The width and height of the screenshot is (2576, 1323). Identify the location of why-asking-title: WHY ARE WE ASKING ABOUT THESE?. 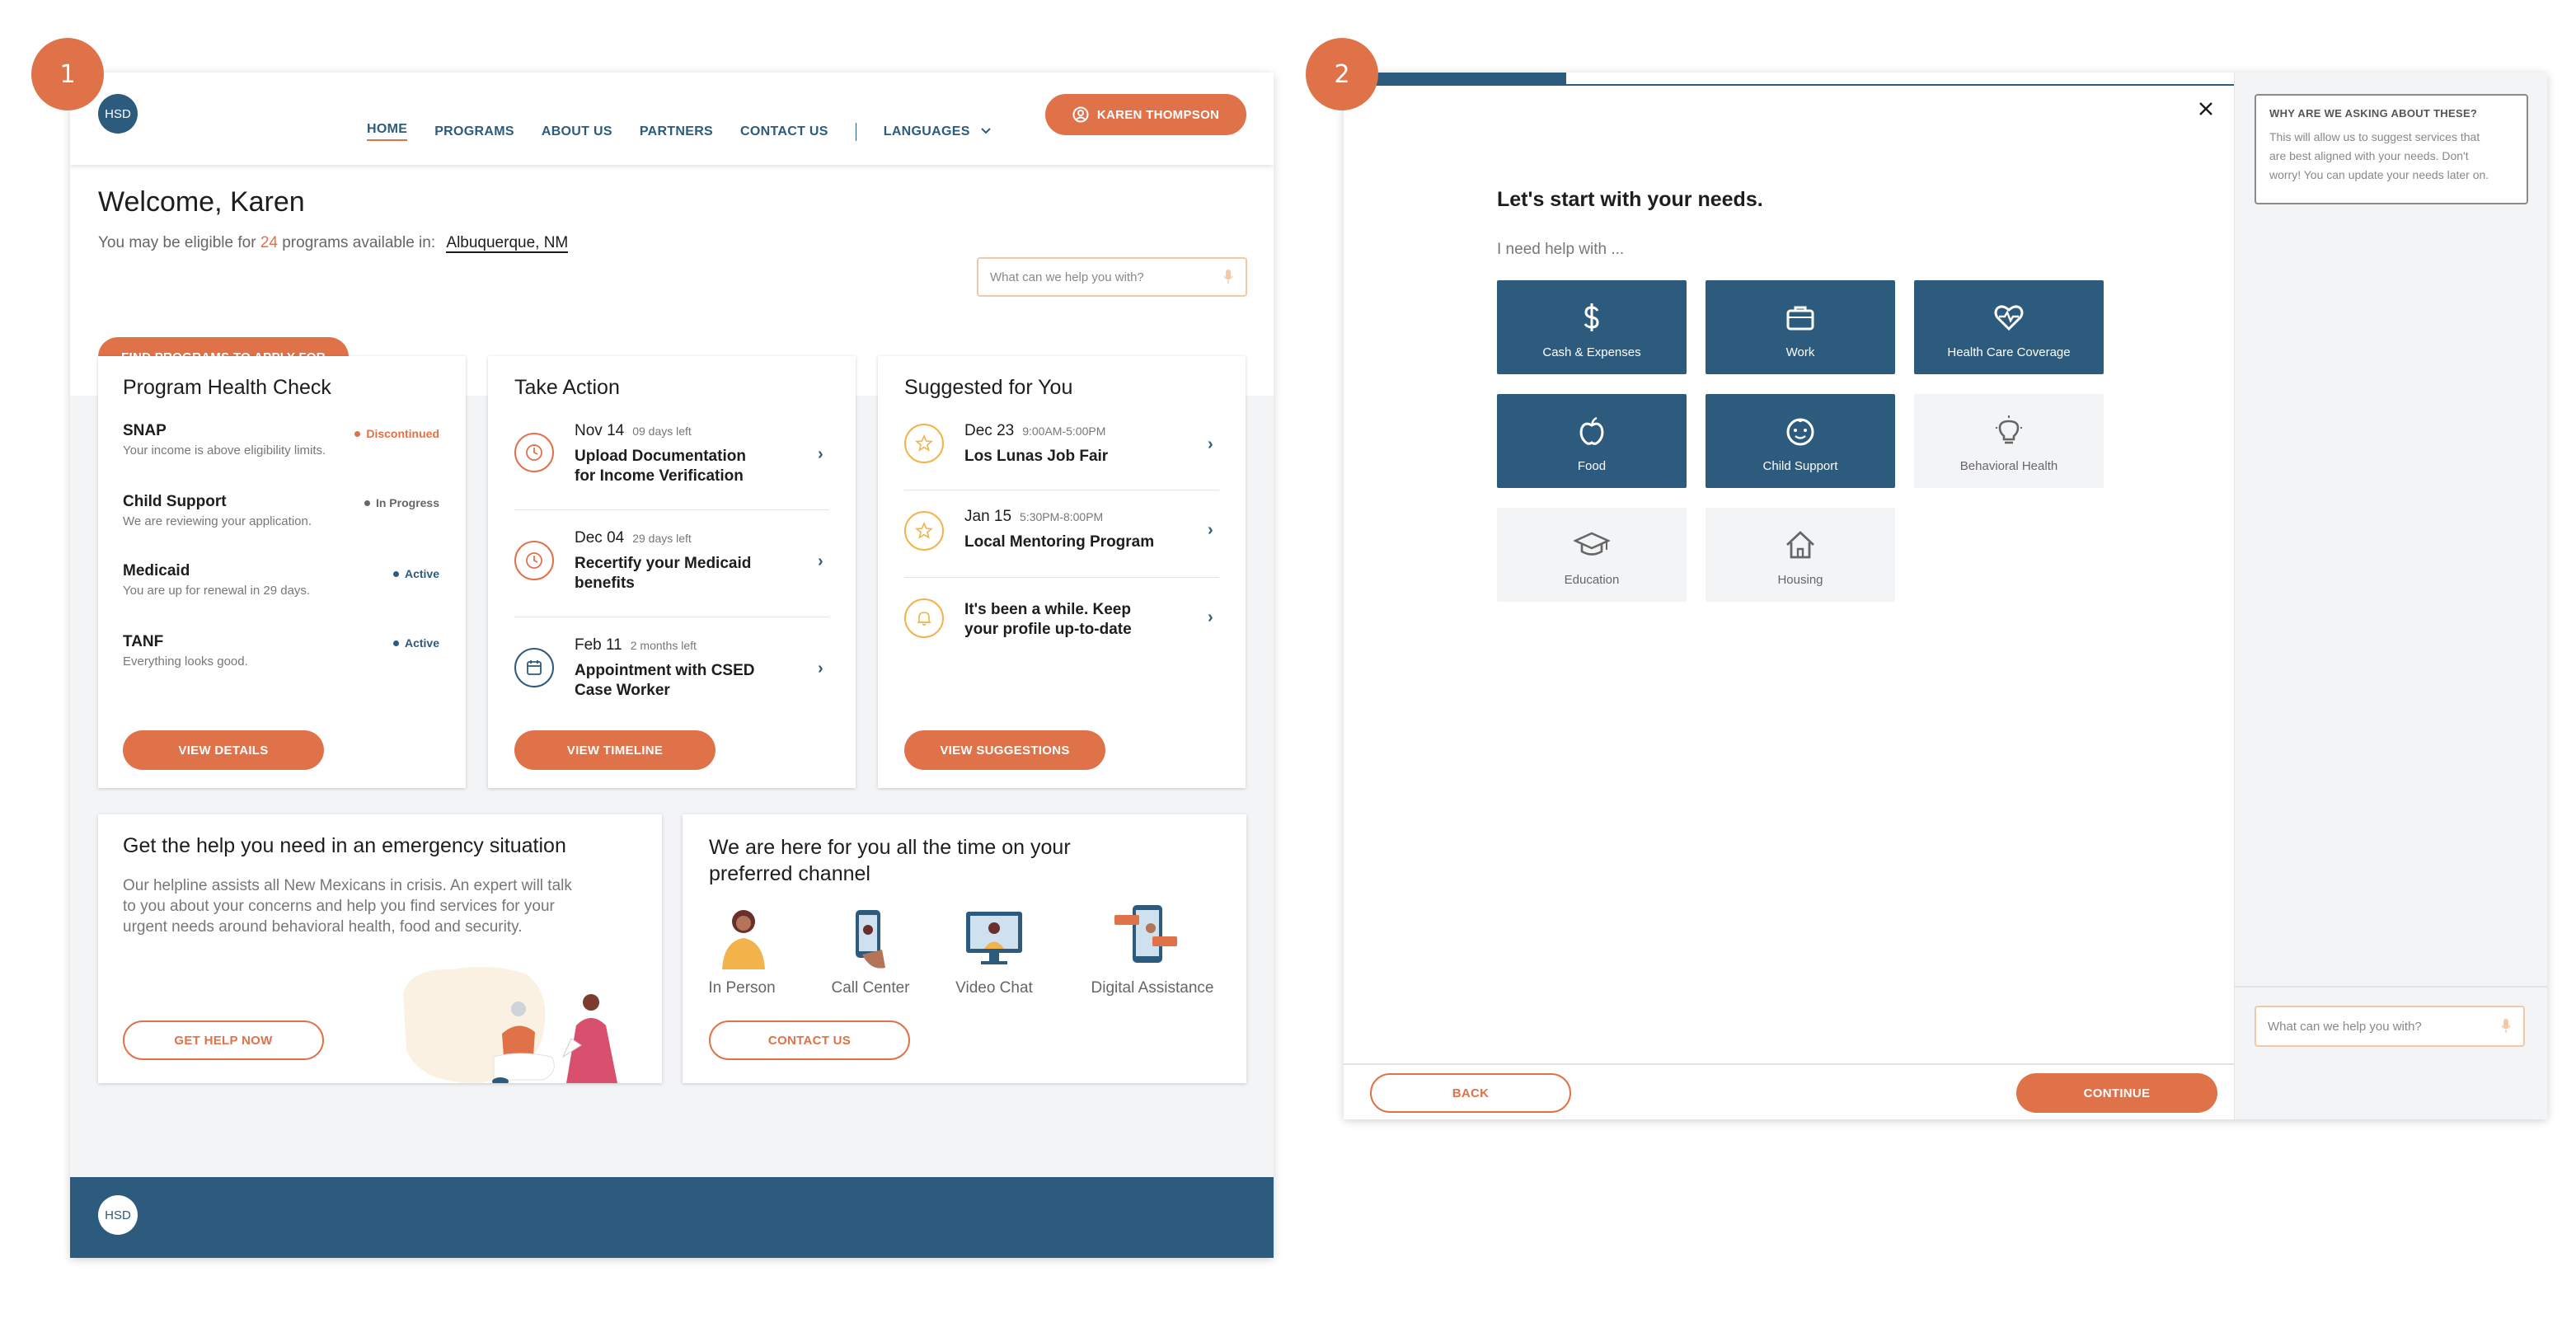
(2373, 113).